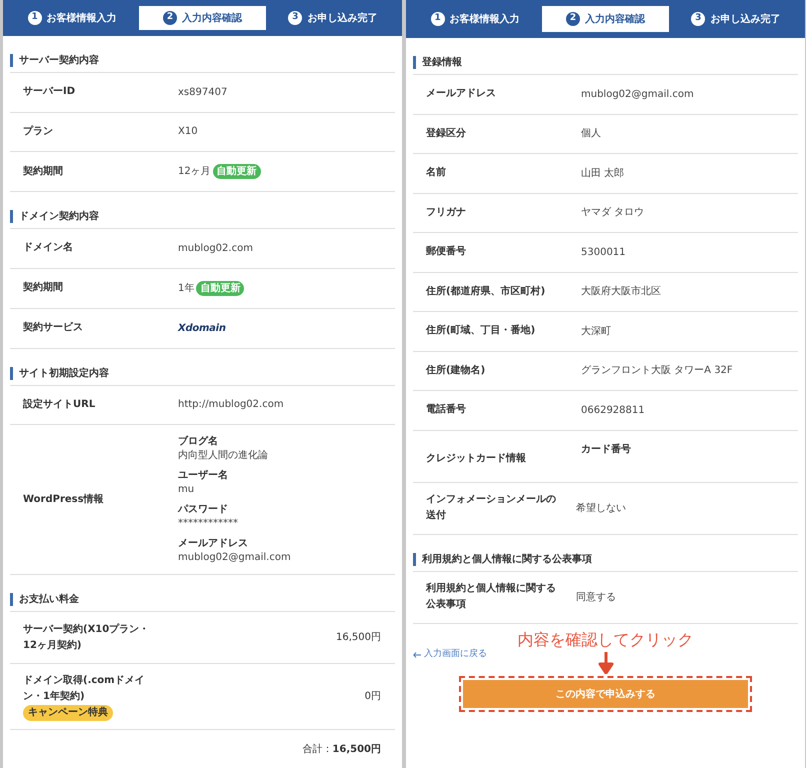  What do you see at coordinates (213, 543) in the screenshot?
I see `field-label: メールアドレス` at bounding box center [213, 543].